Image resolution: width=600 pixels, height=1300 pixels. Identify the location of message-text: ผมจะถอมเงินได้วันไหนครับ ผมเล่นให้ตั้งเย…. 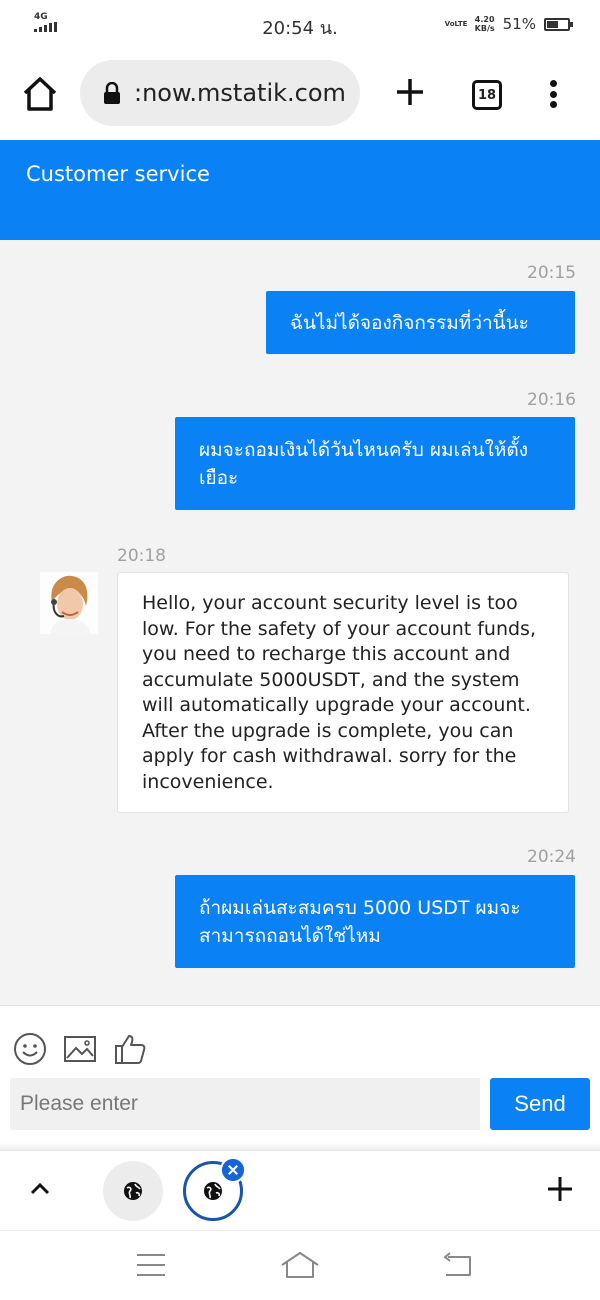
(364, 463).